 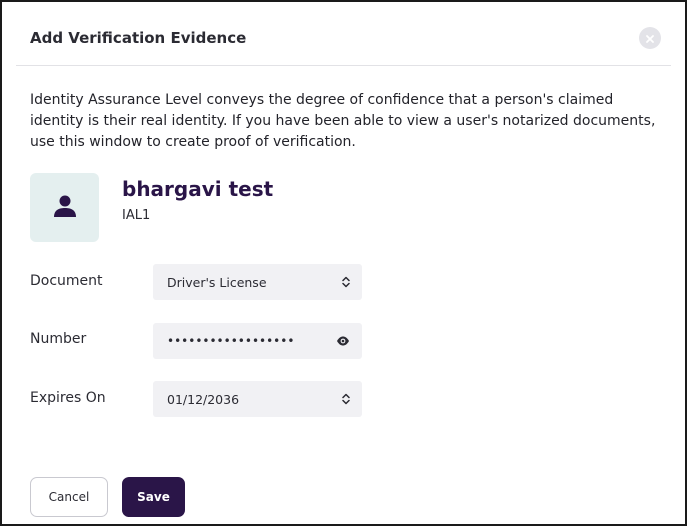 I want to click on close-button, so click(x=650, y=38).